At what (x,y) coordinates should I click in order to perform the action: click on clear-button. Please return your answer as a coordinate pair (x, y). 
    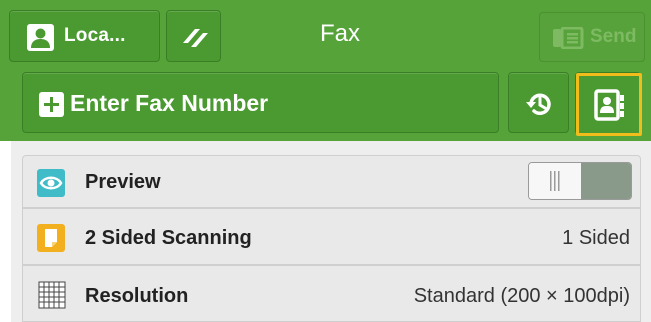
    Looking at the image, I should click on (193, 36).